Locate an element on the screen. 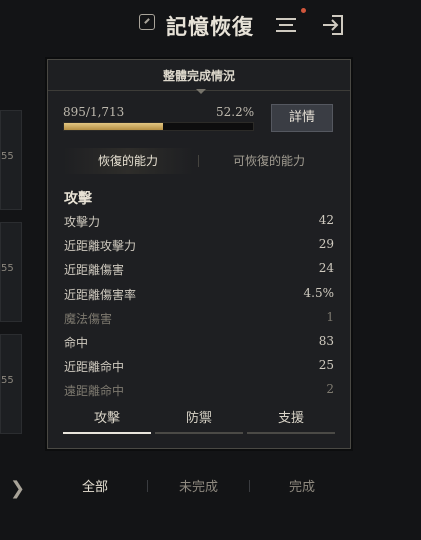 The height and width of the screenshot is (540, 421). stat-row: 命中 83 is located at coordinates (199, 343).